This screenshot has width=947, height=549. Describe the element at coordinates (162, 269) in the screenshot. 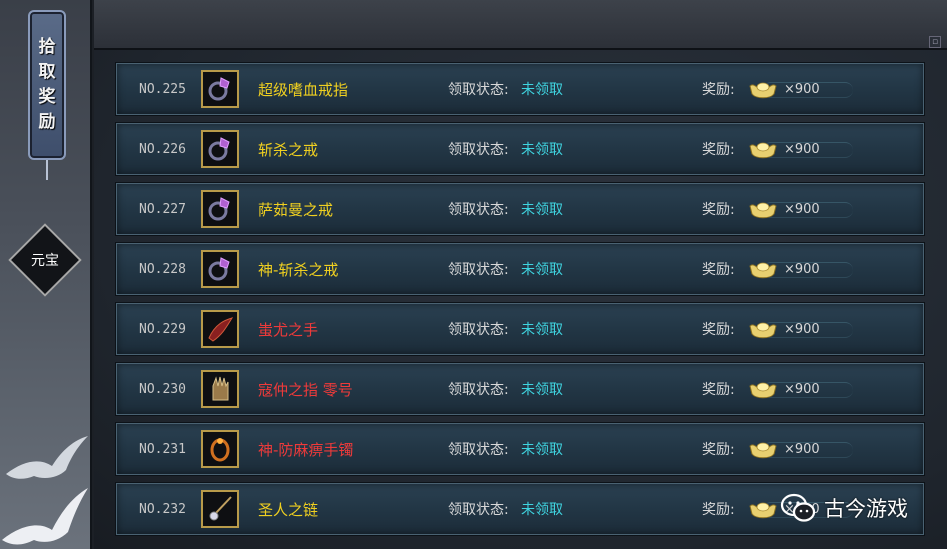

I see `reward-number: NO.228` at that location.